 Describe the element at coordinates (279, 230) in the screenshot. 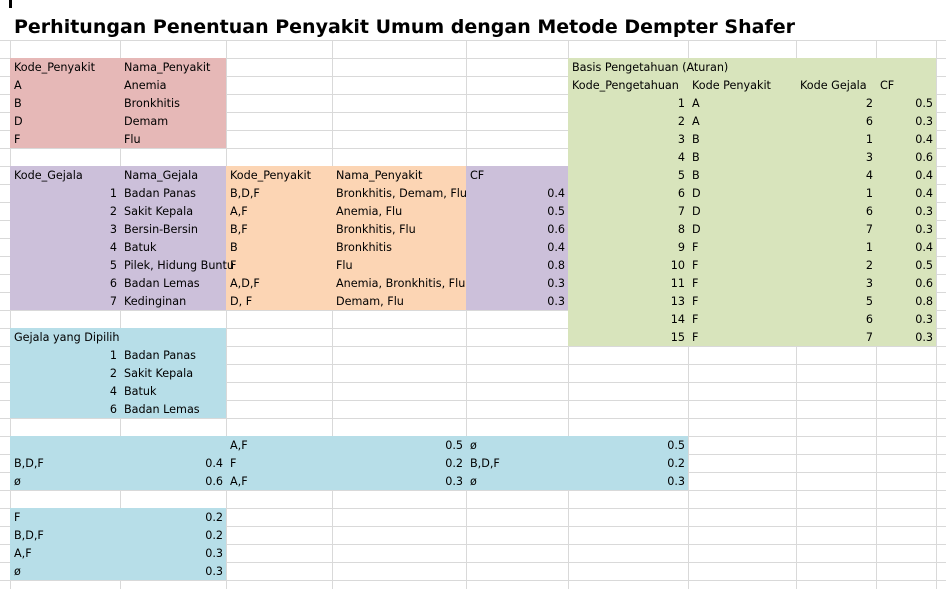

I see `gejala-kode-penyakit: B,F` at that location.